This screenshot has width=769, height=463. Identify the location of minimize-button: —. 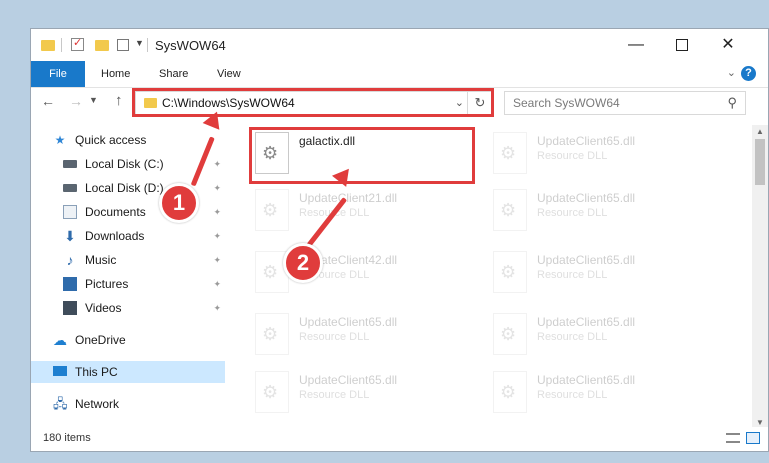
(636, 45).